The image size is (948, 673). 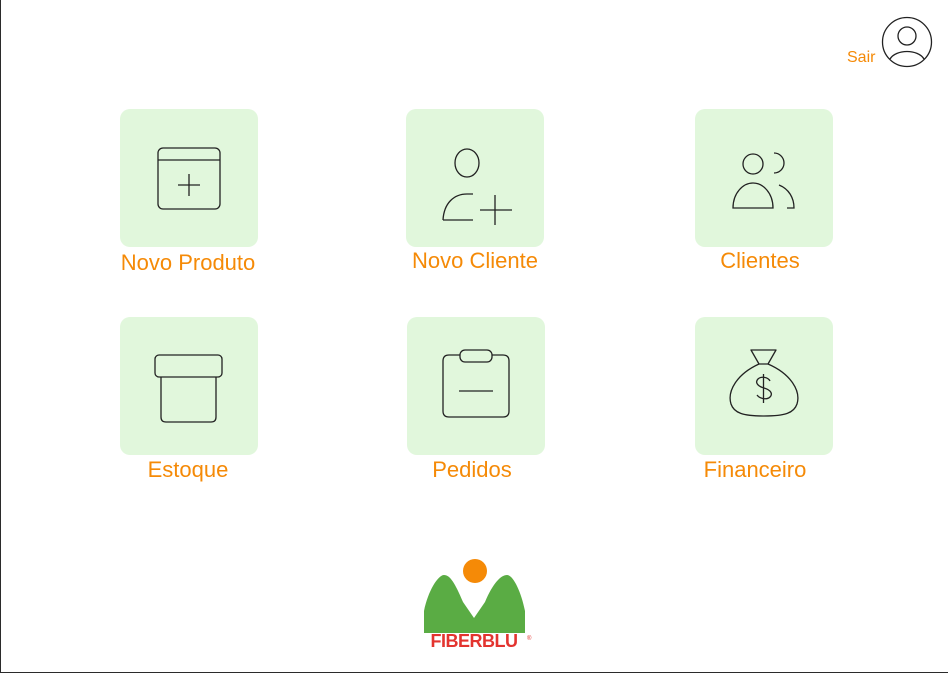 What do you see at coordinates (477, 186) in the screenshot?
I see `add-user-icon` at bounding box center [477, 186].